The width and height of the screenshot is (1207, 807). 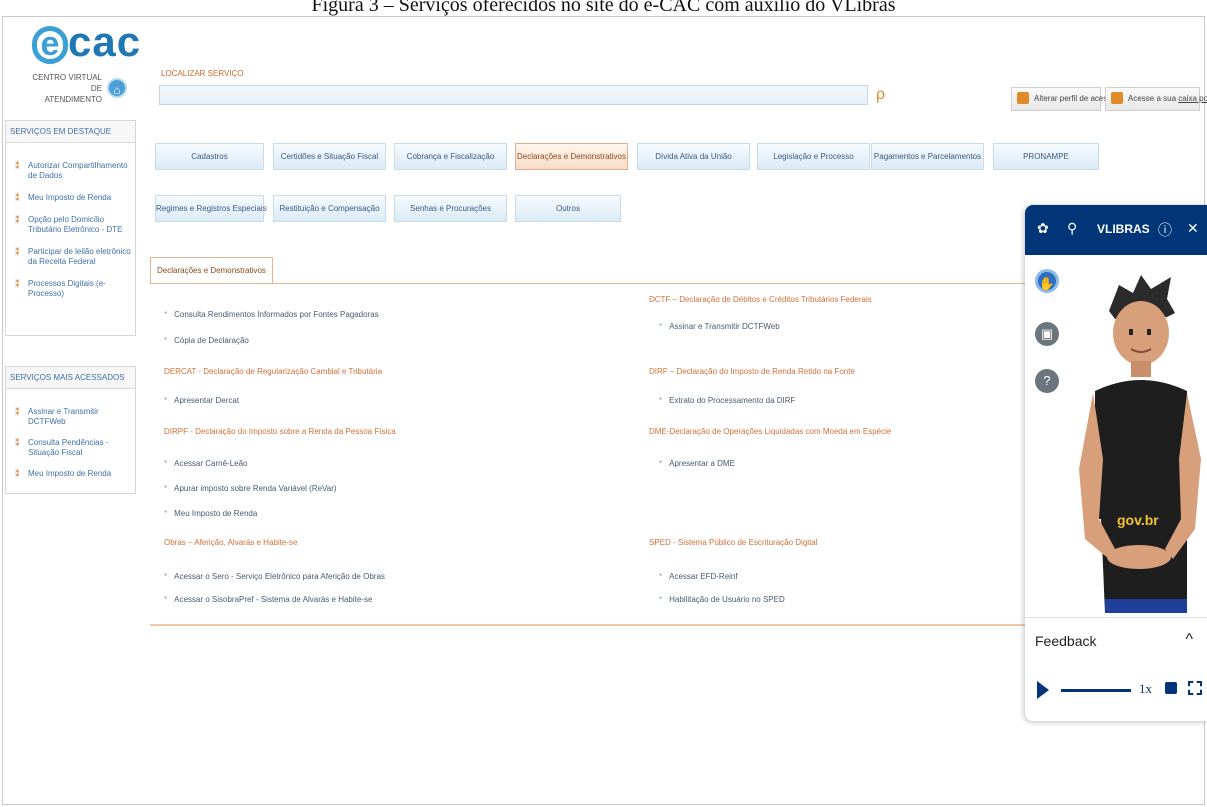 I want to click on sidebar-item: ⁑ Autorizar Compartilhamento de Dados, so click(x=70, y=171).